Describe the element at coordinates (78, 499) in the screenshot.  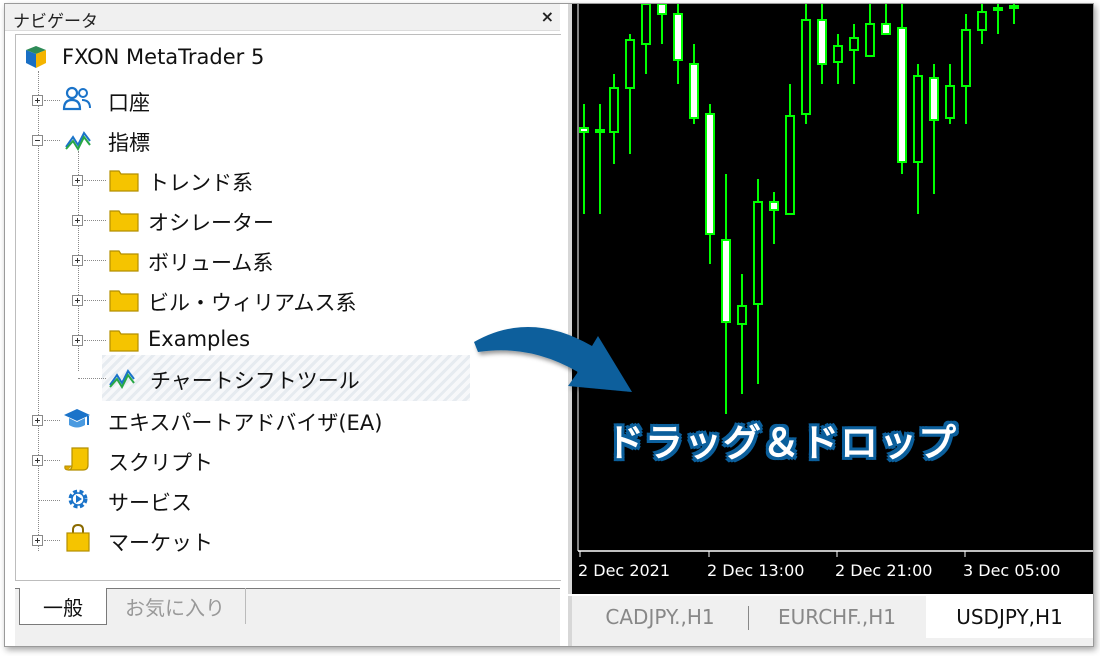
I see `service-gear-icon` at that location.